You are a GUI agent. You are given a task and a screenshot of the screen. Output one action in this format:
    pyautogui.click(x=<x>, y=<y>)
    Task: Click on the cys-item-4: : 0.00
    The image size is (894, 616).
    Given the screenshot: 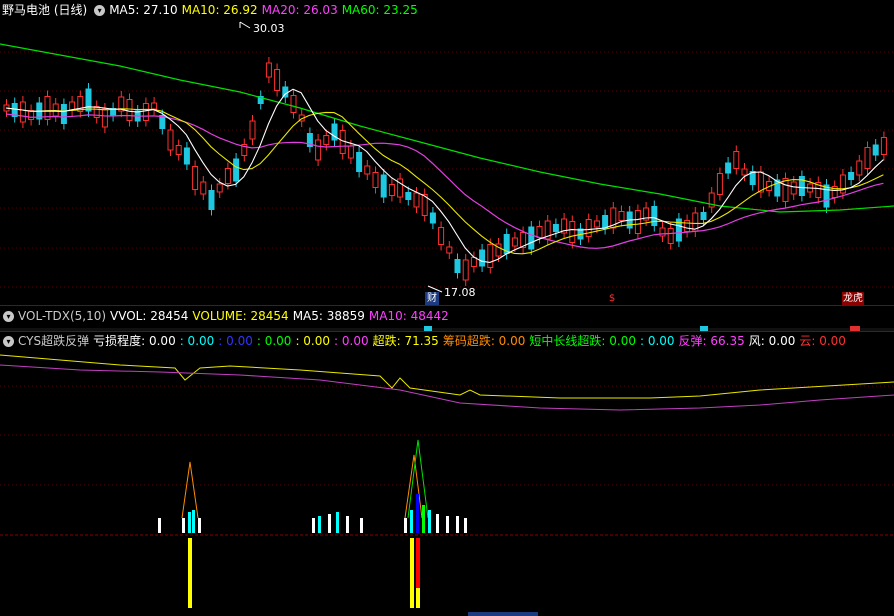 What is the action you would take?
    pyautogui.click(x=274, y=341)
    